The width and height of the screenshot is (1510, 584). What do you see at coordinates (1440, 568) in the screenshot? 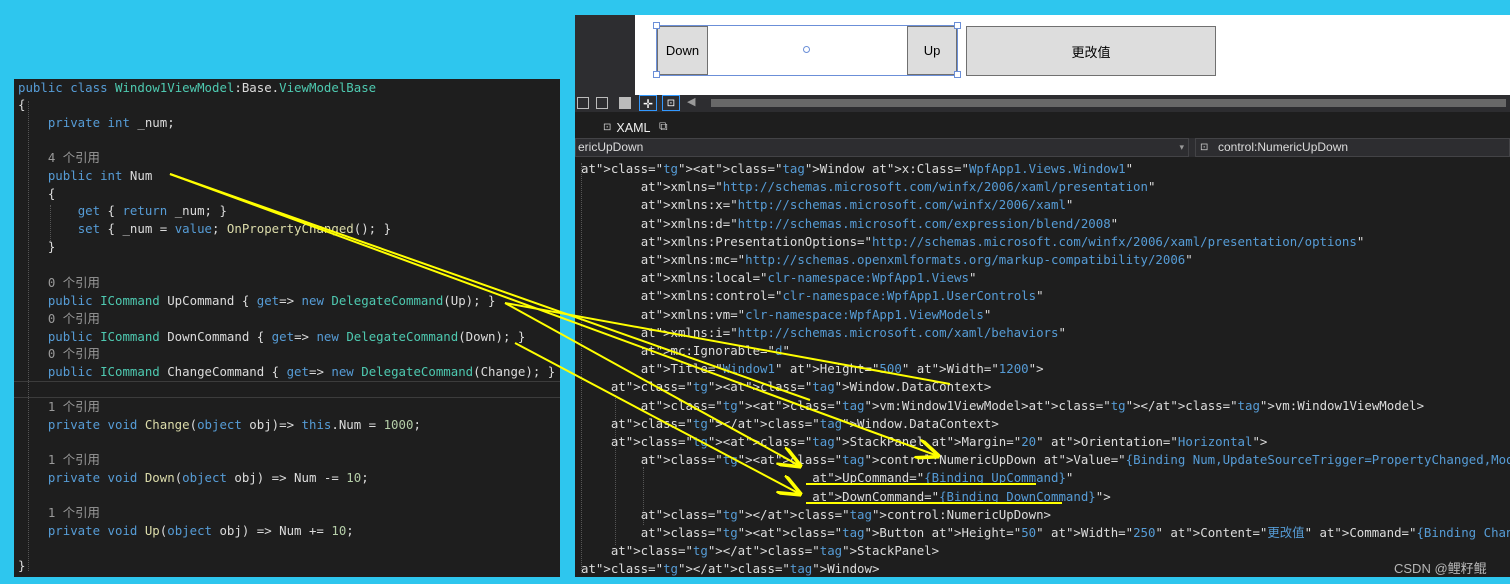
I see `watermark: CSDN @鲤籽鲲` at bounding box center [1440, 568].